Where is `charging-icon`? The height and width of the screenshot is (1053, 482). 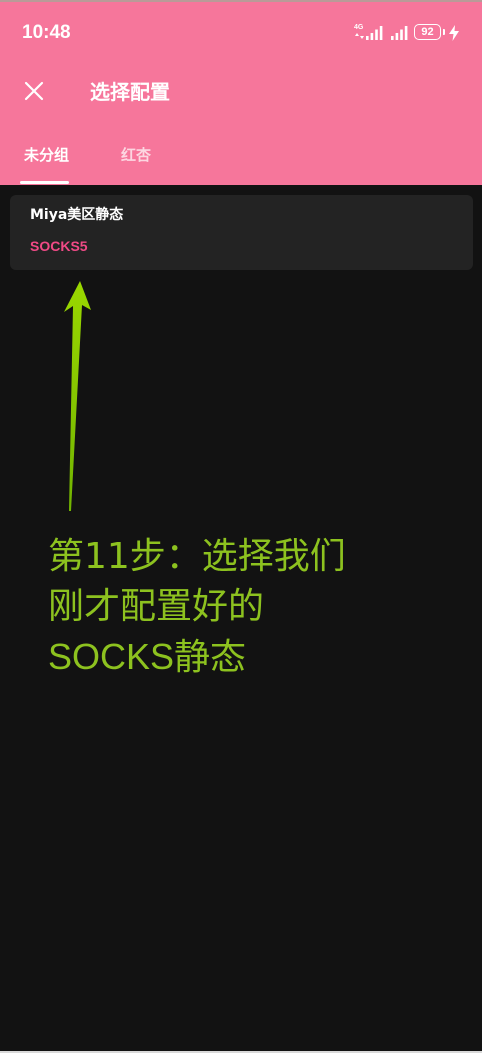 charging-icon is located at coordinates (454, 33).